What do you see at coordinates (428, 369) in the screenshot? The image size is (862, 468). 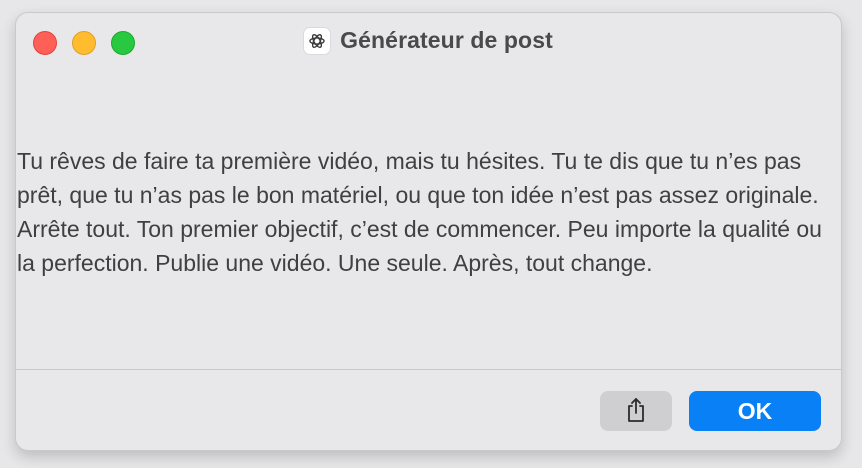 I see `footer-divider` at bounding box center [428, 369].